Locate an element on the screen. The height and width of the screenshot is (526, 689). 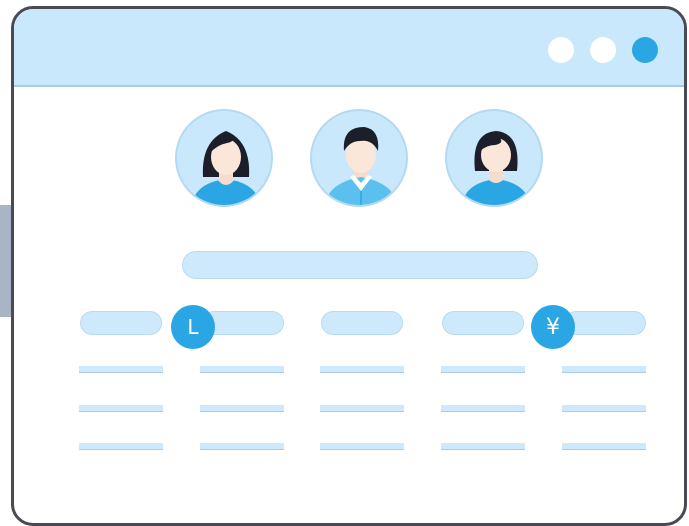
clock-icon: L is located at coordinates (193, 327).